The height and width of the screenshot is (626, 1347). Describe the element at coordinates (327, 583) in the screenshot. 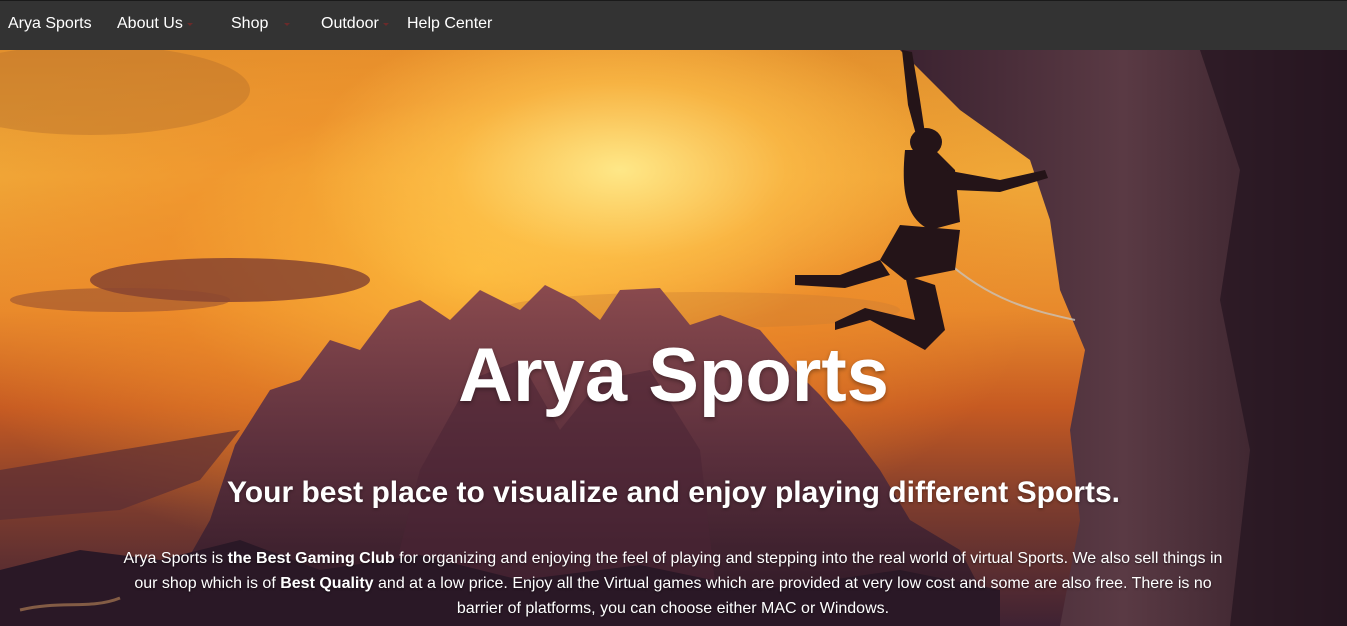

I see `hero-description-highlight: Best Quality` at that location.